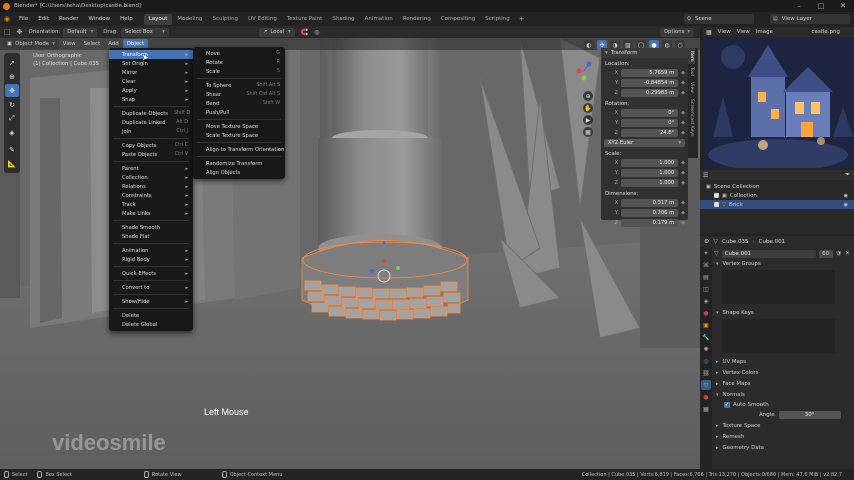  What do you see at coordinates (151, 154) in the screenshot?
I see `menu-item-paste-objects: Paste Objects Ctrl V` at bounding box center [151, 154].